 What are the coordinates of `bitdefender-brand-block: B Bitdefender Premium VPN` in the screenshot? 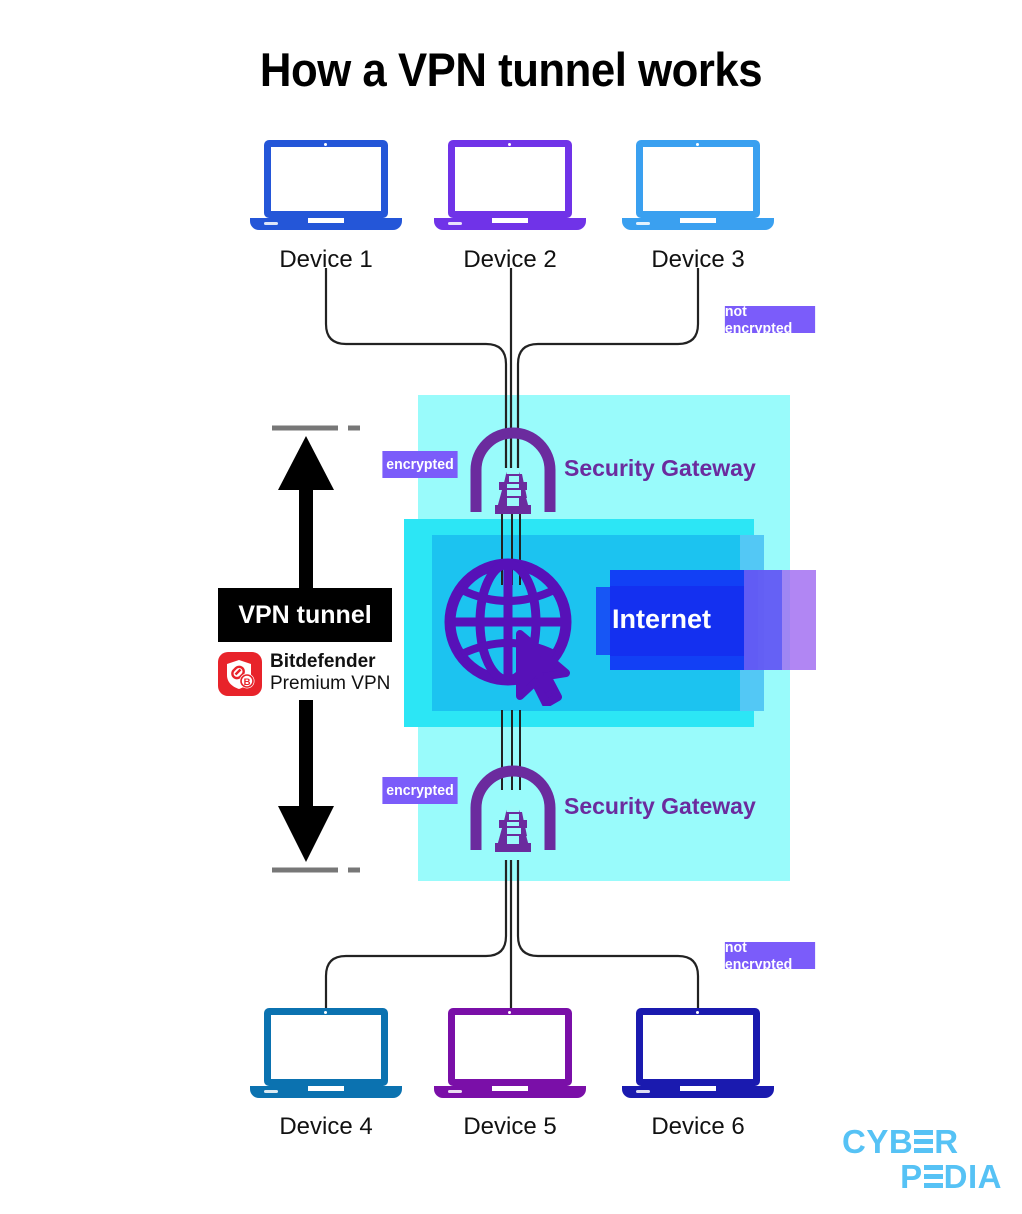 It's located at (318, 674).